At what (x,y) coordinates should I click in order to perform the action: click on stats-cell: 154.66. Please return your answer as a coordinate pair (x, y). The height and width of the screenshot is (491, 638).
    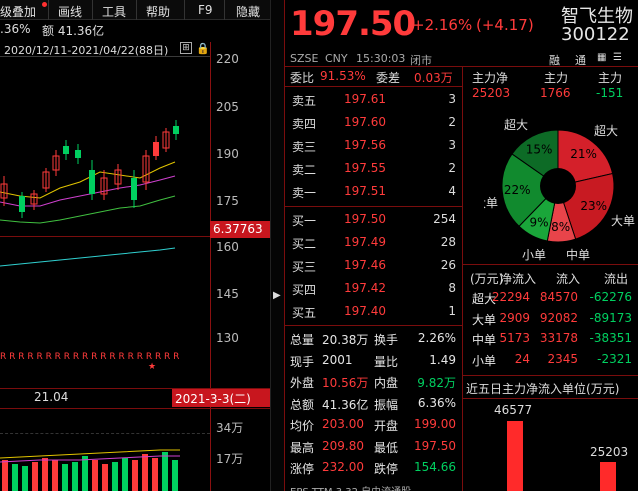
    Looking at the image, I should click on (435, 467).